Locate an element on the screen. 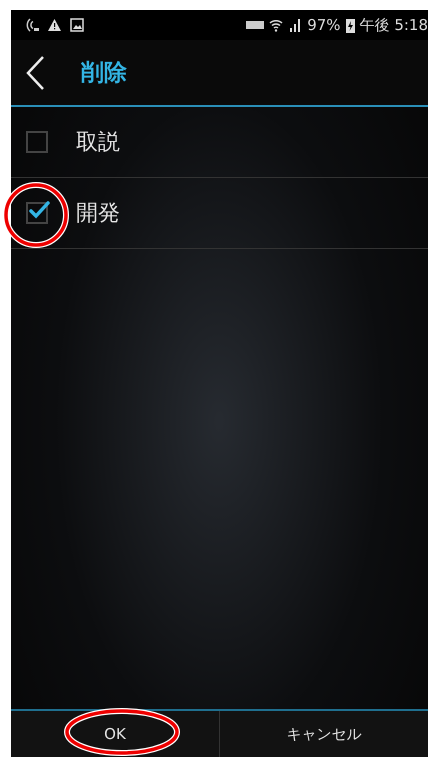 This screenshot has width=428, height=757. battery-percent: 97% is located at coordinates (324, 25).